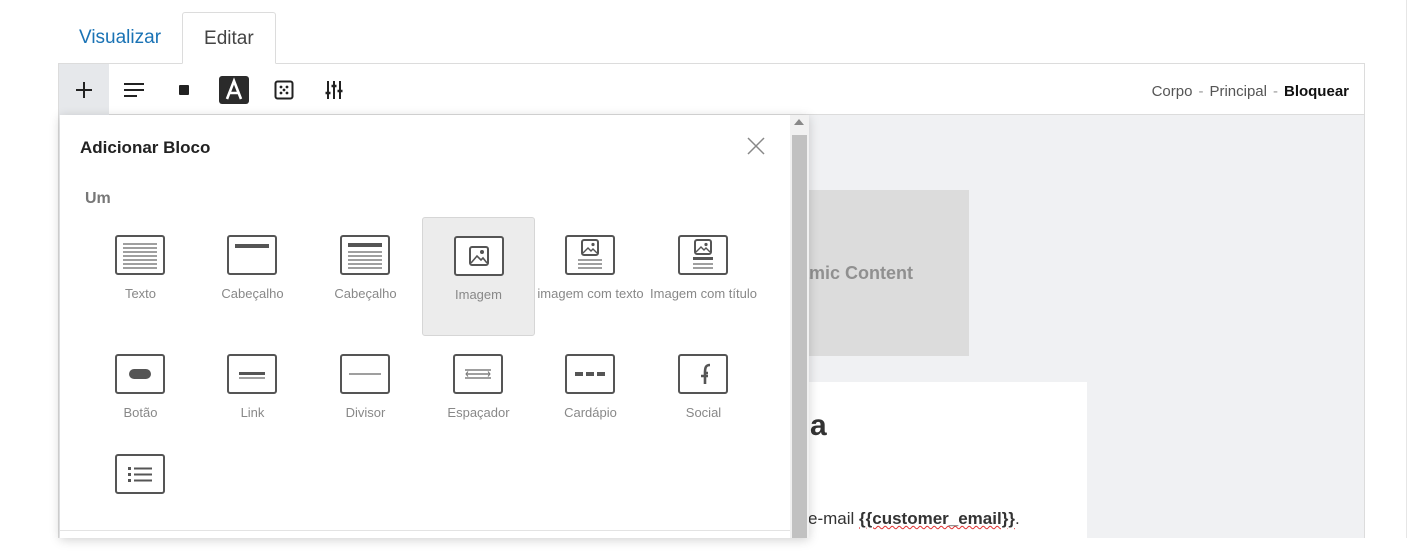  Describe the element at coordinates (140, 255) in the screenshot. I see `text-block-icon` at that location.